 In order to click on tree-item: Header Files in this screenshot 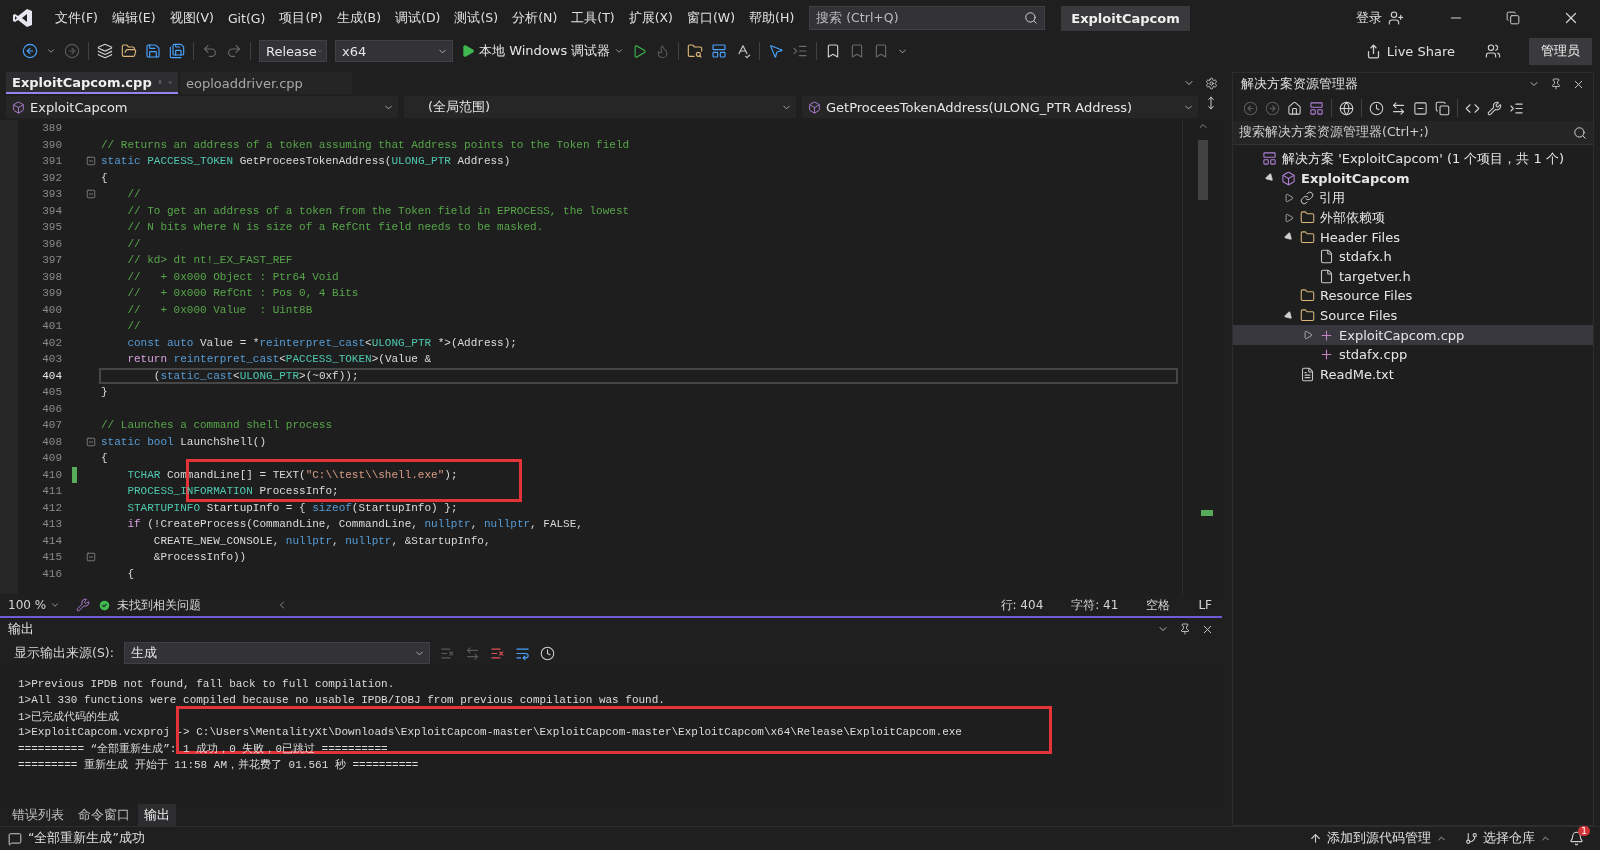, I will do `click(1413, 237)`.